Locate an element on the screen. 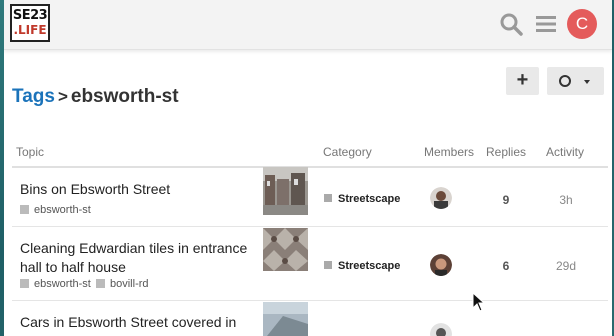  circle-notification-icon is located at coordinates (565, 81).